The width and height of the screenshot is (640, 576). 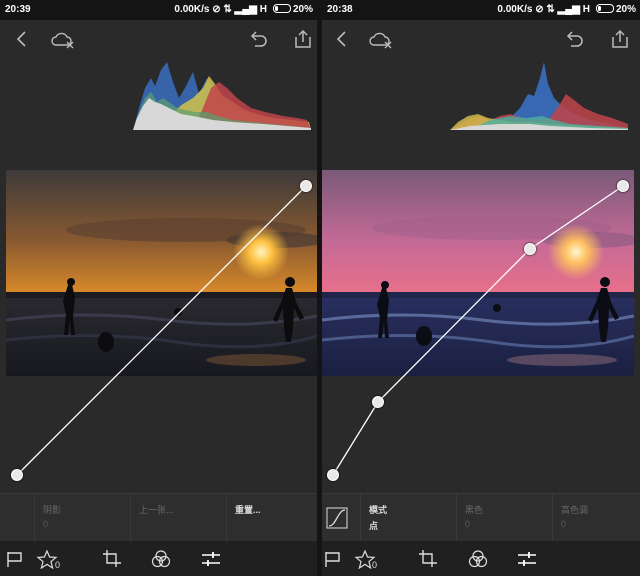 What do you see at coordinates (481, 10) in the screenshot?
I see `status-bar: 20:38 0.00K/s ⊘ ⇅ ▂▄▆ H 20%` at bounding box center [481, 10].